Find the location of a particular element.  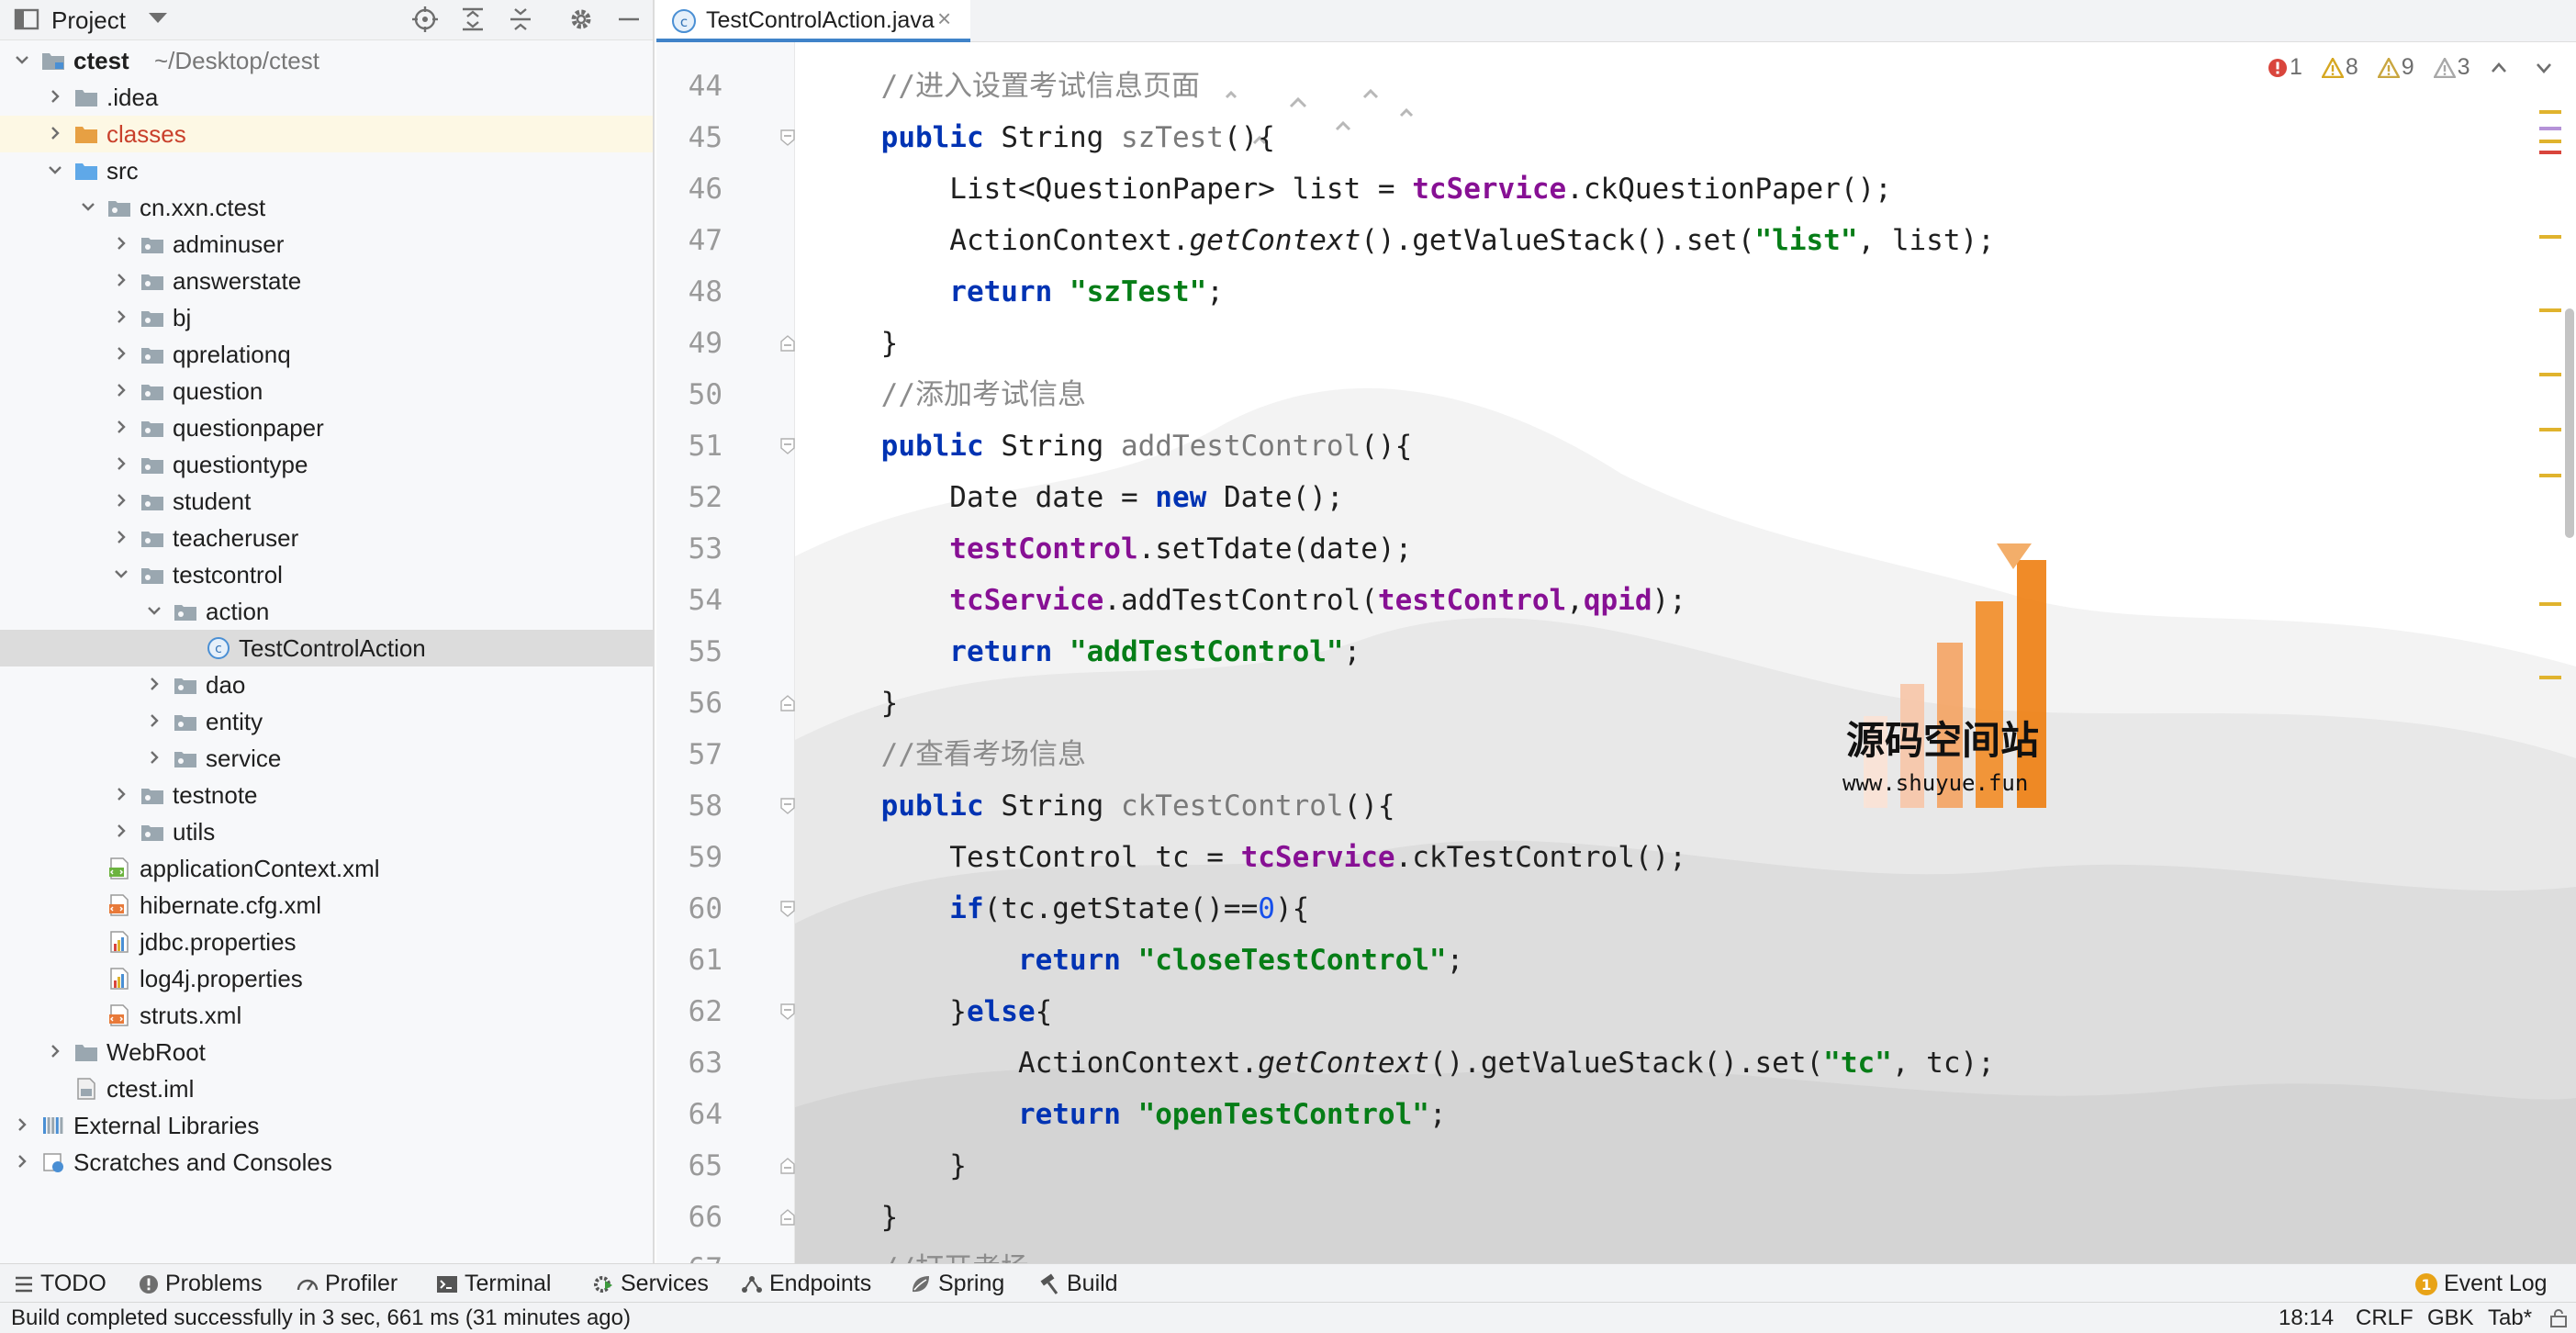

tree-item-bj: bj is located at coordinates (326, 318).